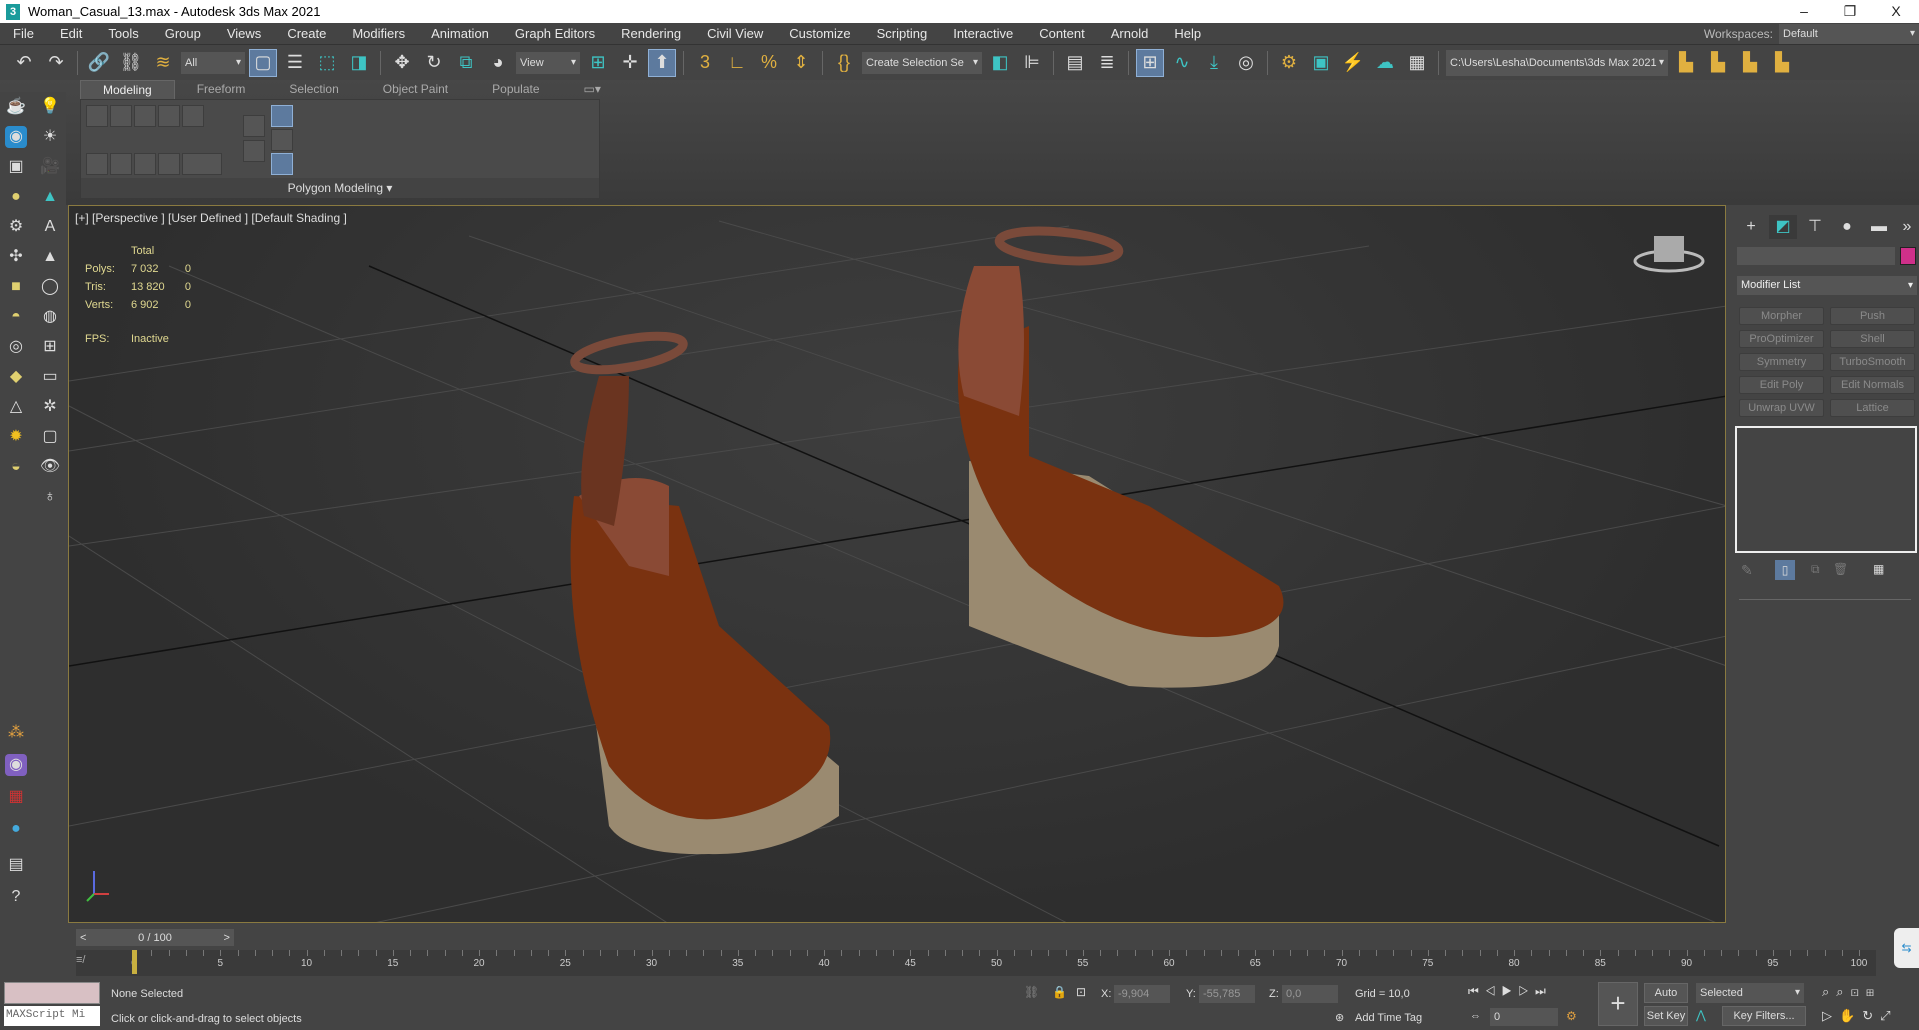 Image resolution: width=1919 pixels, height=1030 pixels. What do you see at coordinates (1150, 62) in the screenshot?
I see `toggle-ribbon-icon: ⊞` at bounding box center [1150, 62].